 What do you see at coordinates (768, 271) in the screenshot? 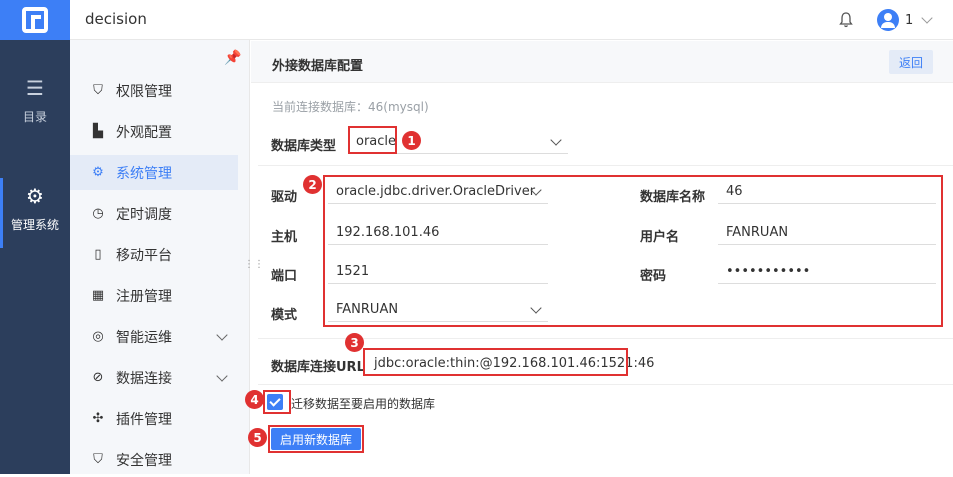
I see `password-value: •••••••••••` at bounding box center [768, 271].